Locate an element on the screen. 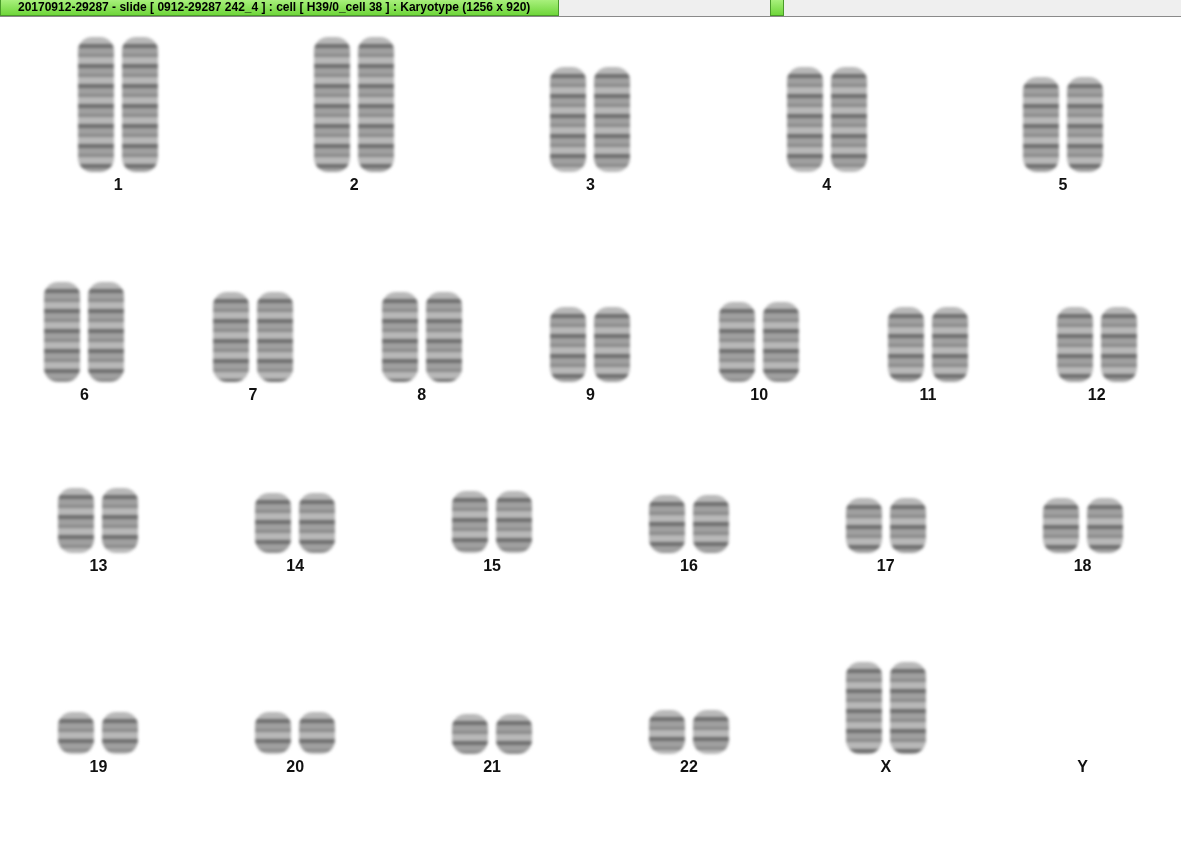 This screenshot has height=854, width=1181. chromosome-label: 2 is located at coordinates (354, 185).